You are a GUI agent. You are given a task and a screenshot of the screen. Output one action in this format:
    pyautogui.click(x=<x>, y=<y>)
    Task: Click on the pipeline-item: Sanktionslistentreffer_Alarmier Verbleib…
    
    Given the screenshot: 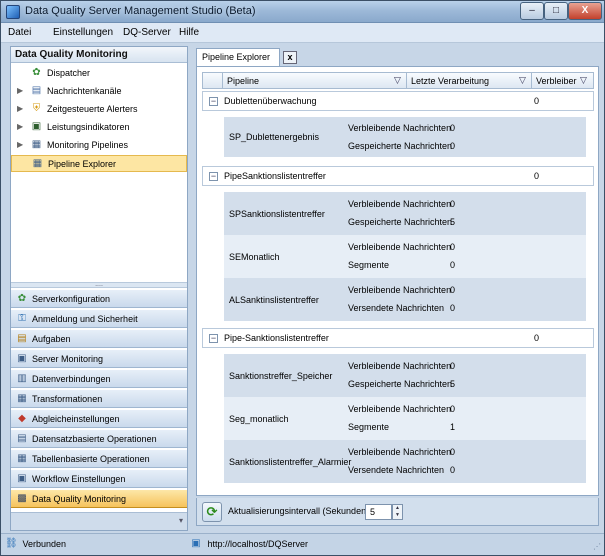 What is the action you would take?
    pyautogui.click(x=405, y=461)
    